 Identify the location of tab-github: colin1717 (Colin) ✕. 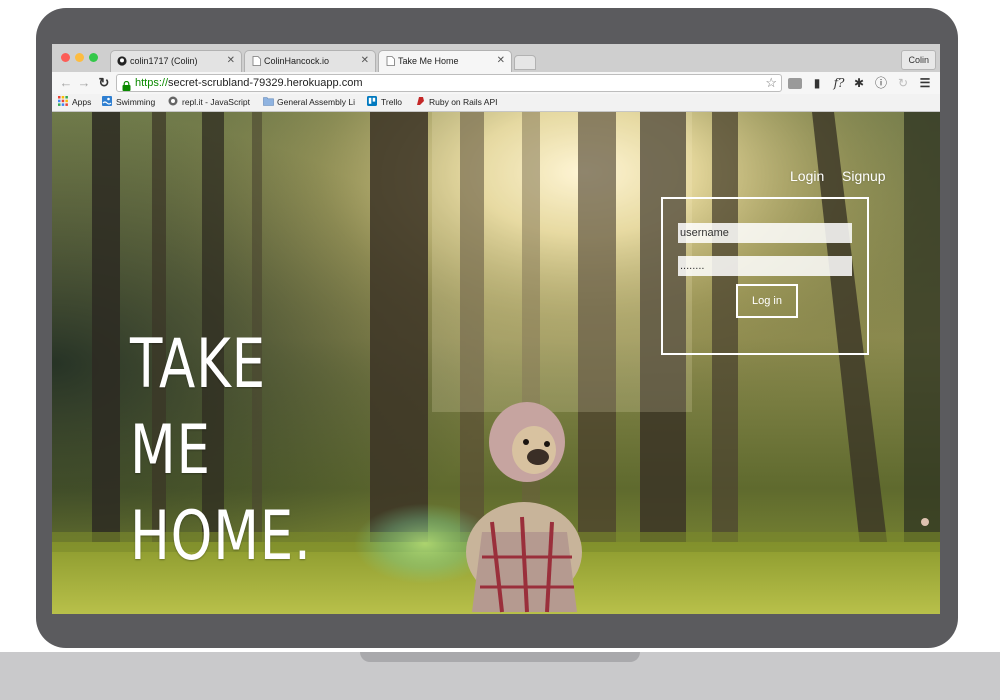
(176, 61).